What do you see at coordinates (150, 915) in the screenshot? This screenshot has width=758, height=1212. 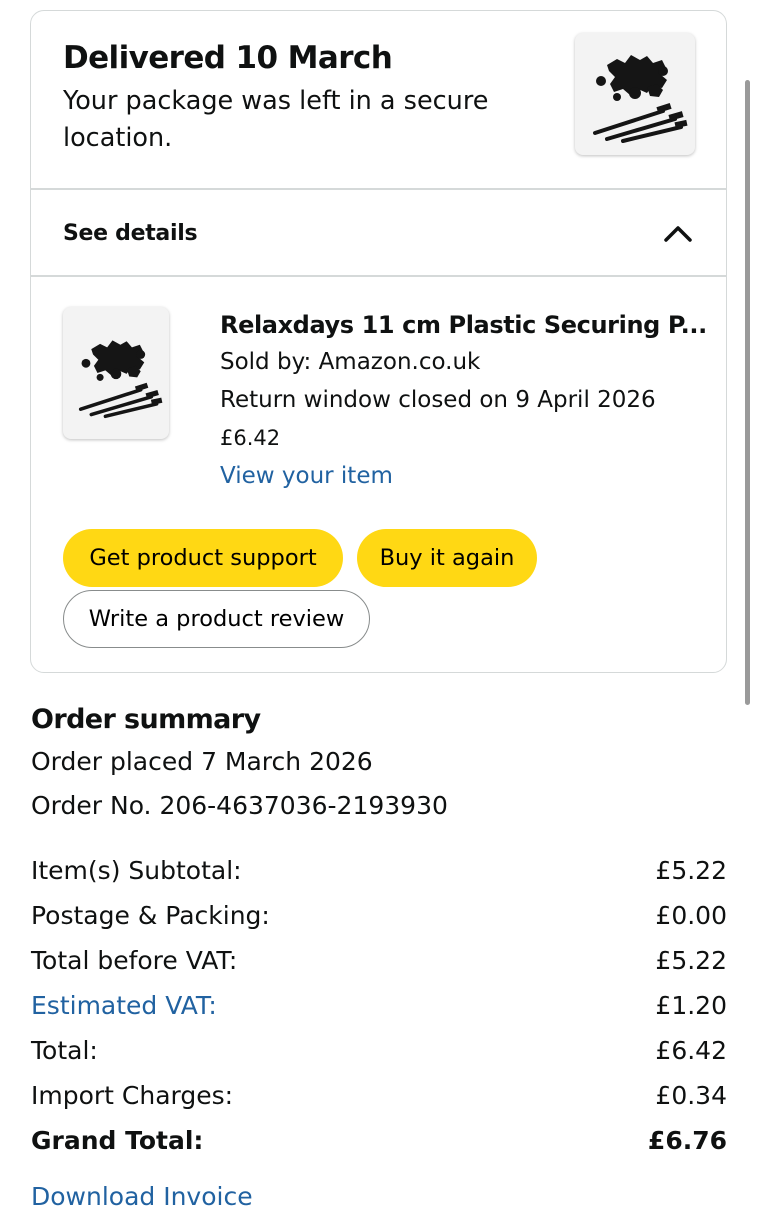 I see `totals-label: Postage & Packing:` at bounding box center [150, 915].